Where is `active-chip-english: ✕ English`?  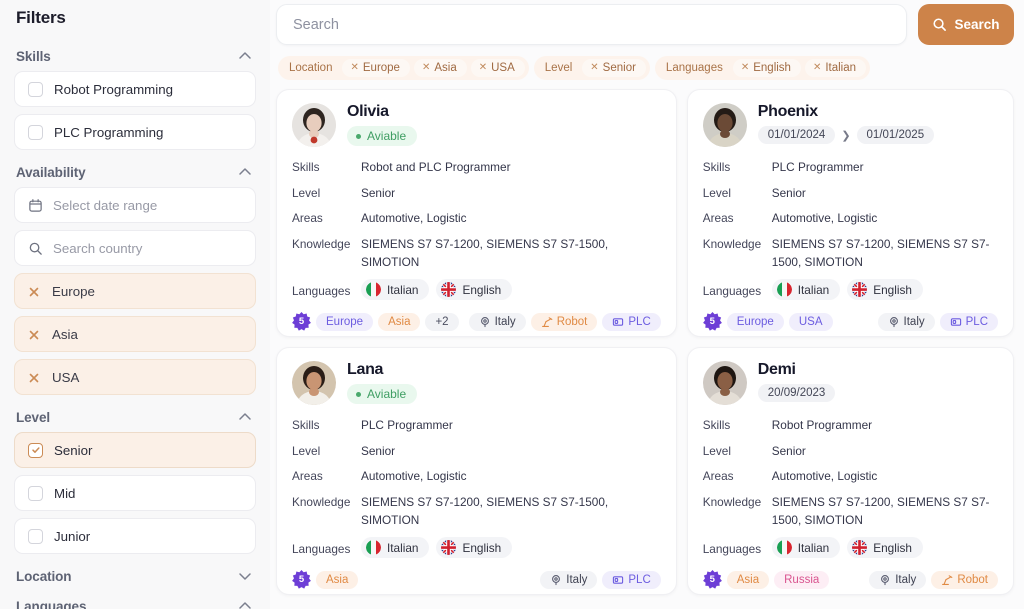 active-chip-english: ✕ English is located at coordinates (766, 68).